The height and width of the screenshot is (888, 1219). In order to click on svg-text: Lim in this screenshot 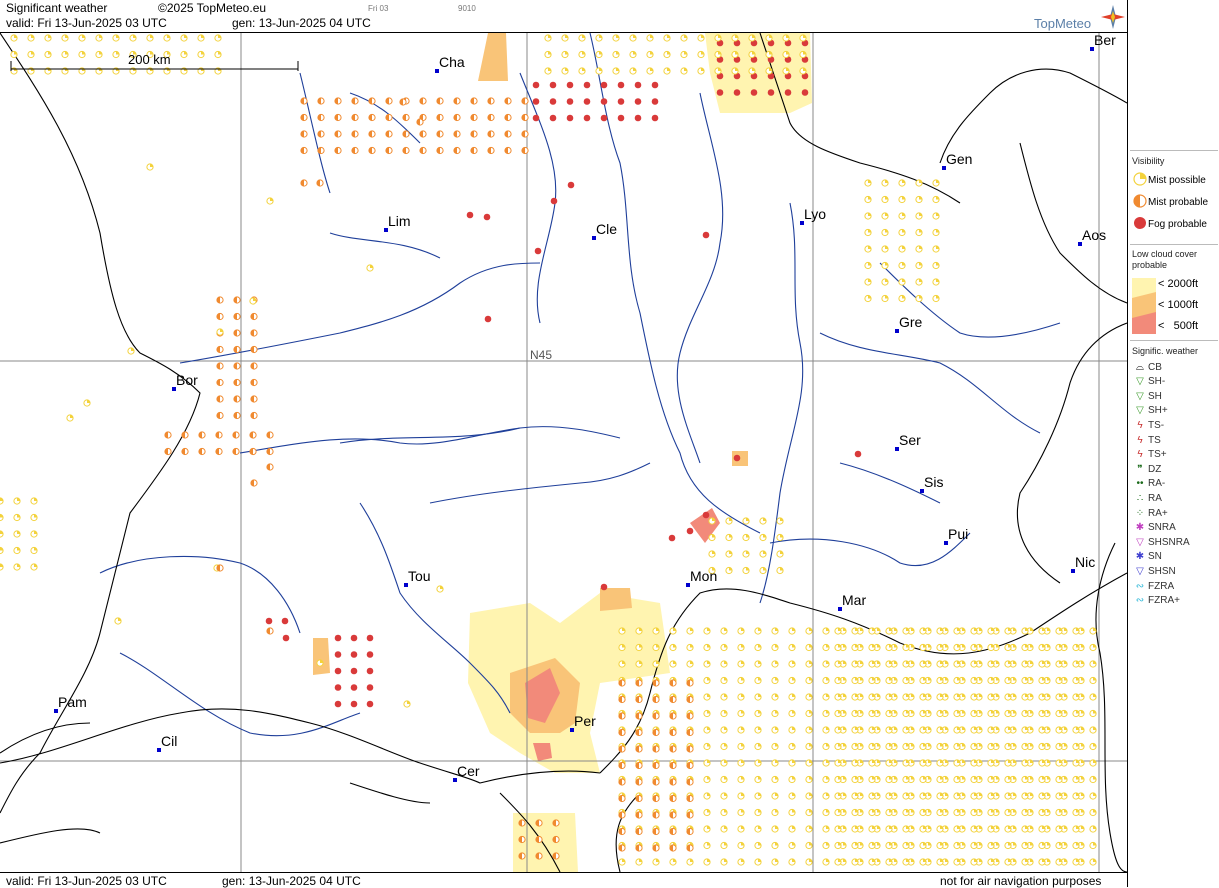, I will do `click(399, 221)`.